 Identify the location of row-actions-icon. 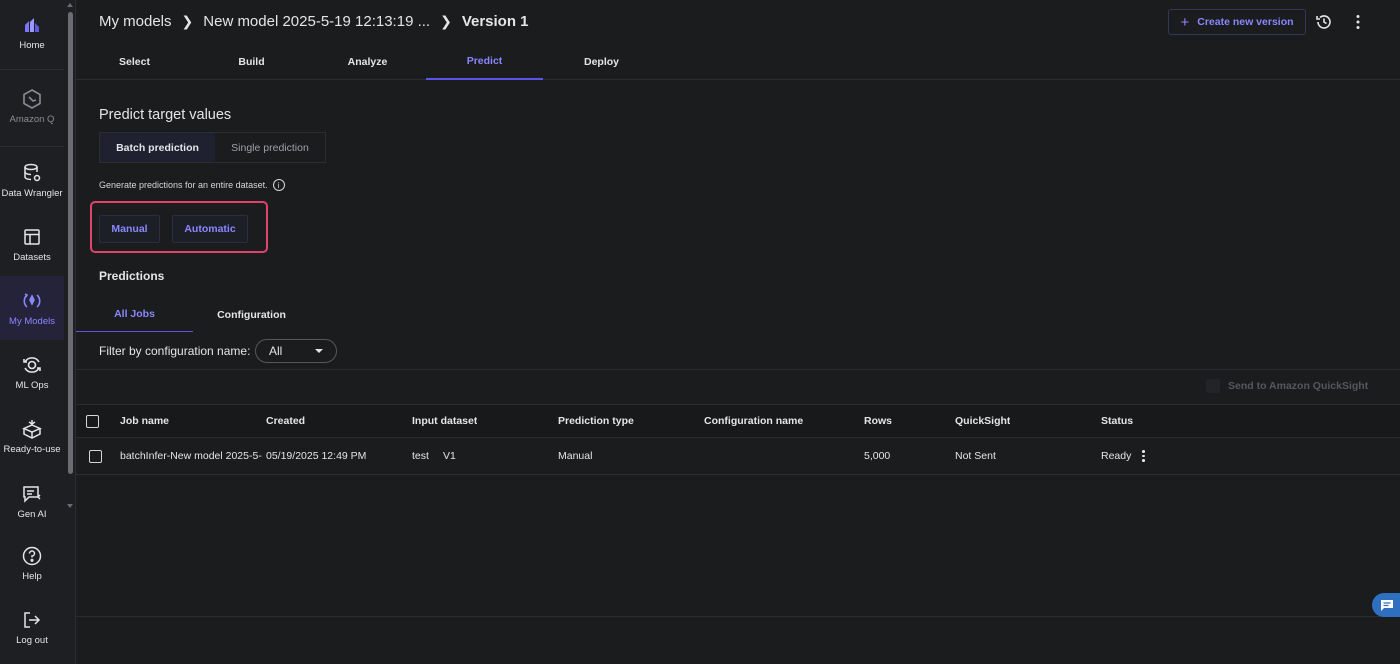
(1143, 456).